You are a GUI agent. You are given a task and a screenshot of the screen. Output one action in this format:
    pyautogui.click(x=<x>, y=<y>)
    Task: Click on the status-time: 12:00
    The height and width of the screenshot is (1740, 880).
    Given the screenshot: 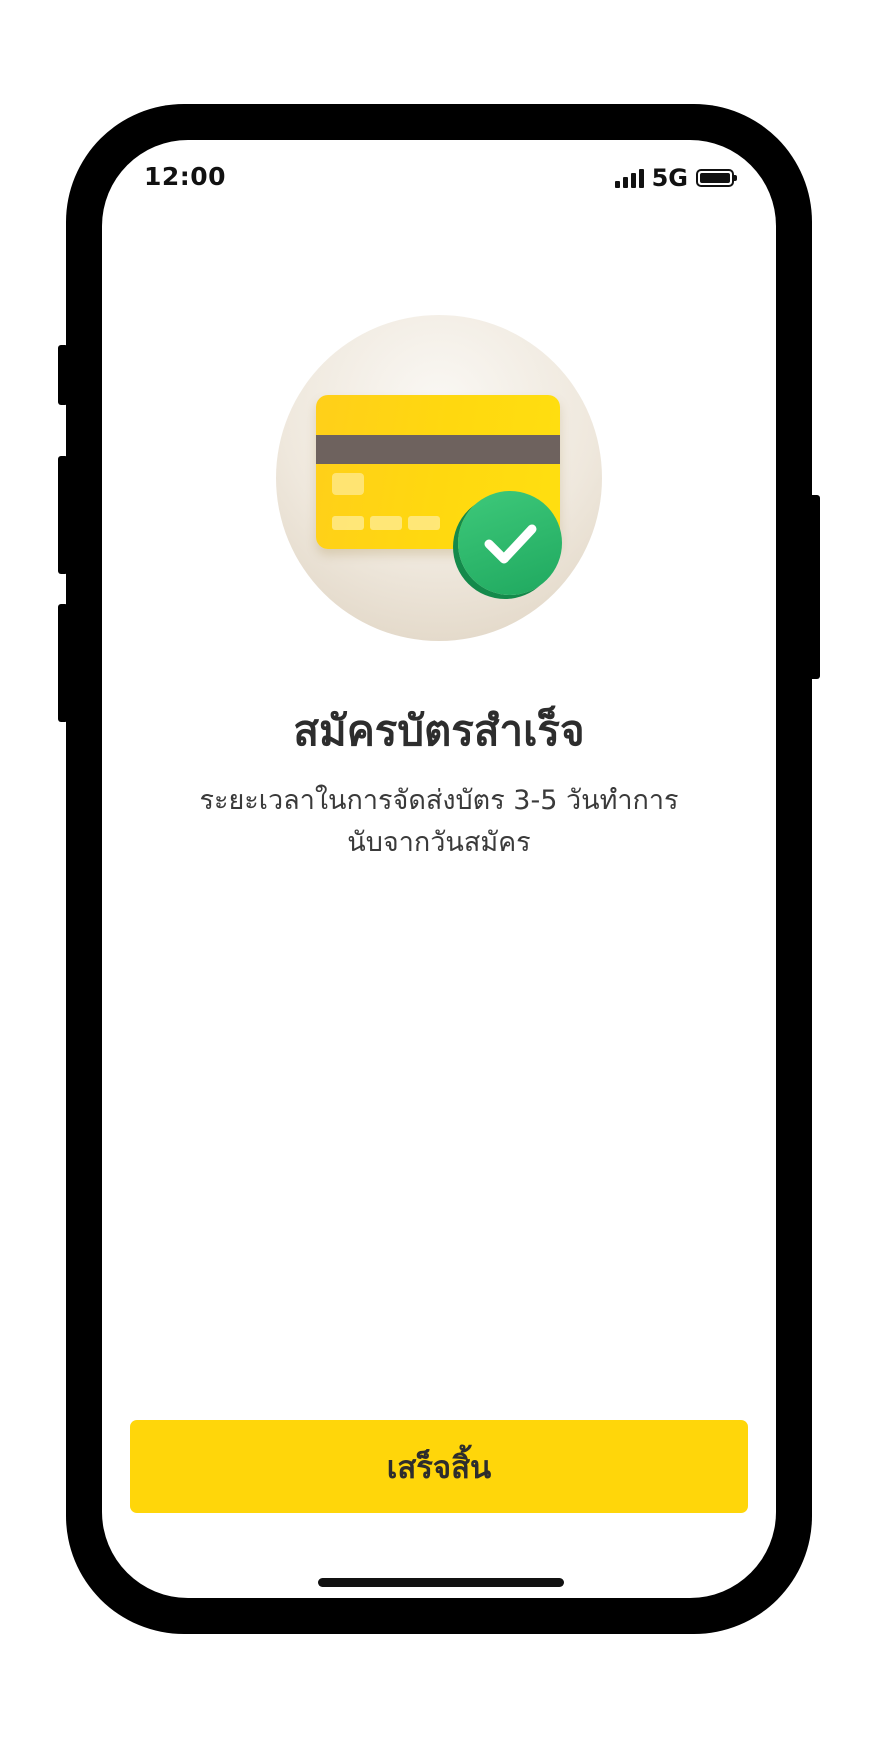 What is the action you would take?
    pyautogui.click(x=185, y=176)
    